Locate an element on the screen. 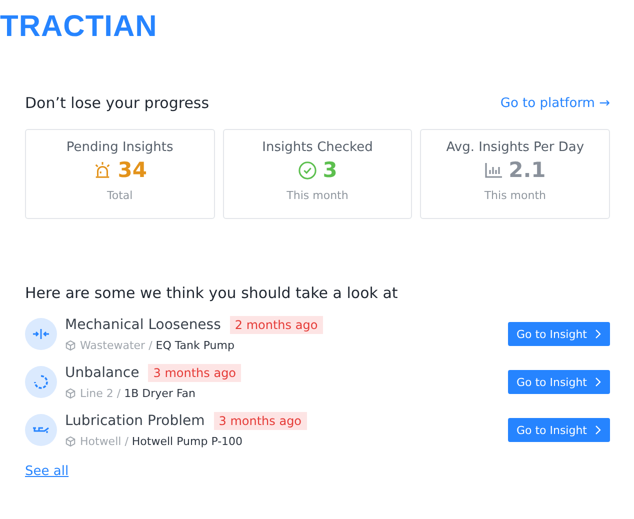  stat-value: 2.1 is located at coordinates (527, 170).